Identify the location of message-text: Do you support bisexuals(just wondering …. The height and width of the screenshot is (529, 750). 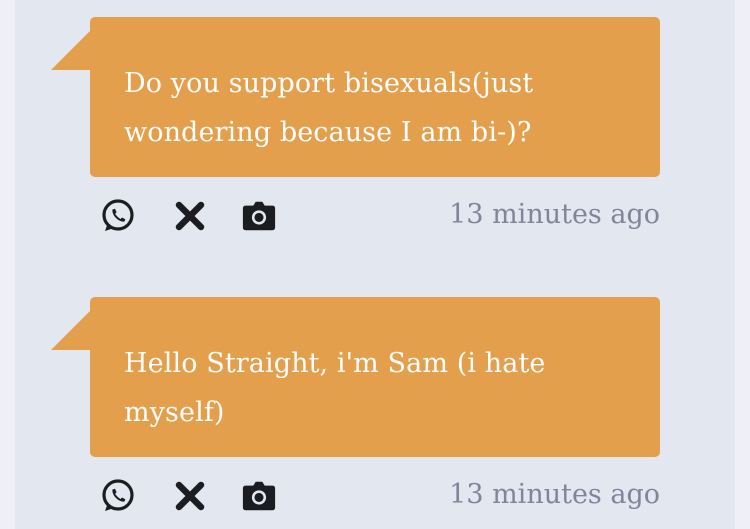
(329, 108).